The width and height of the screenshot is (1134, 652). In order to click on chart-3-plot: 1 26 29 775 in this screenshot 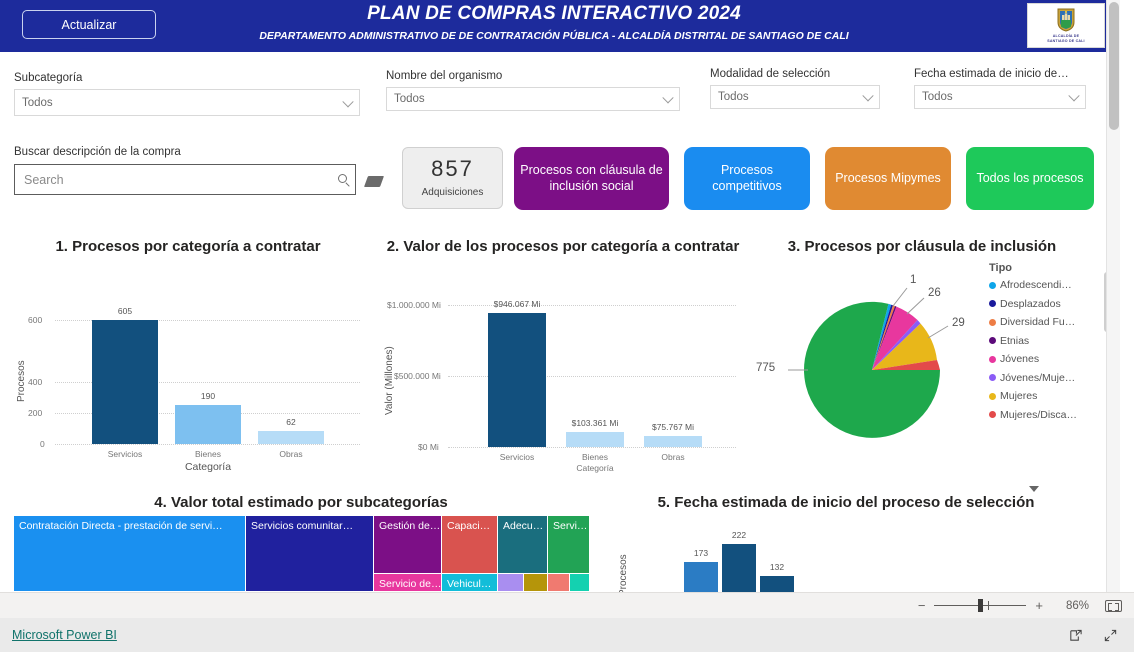, I will do `click(872, 368)`.